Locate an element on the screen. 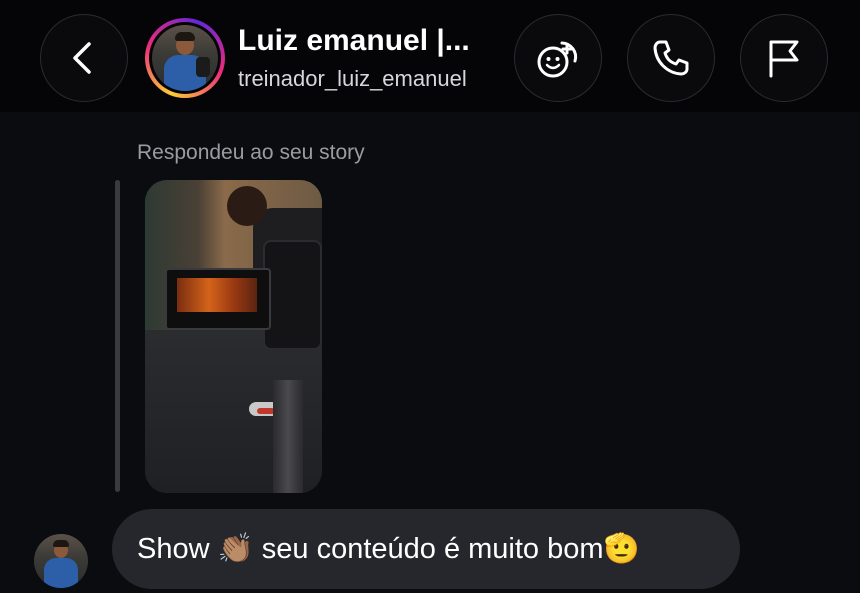 The width and height of the screenshot is (860, 593). flag-icon is located at coordinates (784, 59).